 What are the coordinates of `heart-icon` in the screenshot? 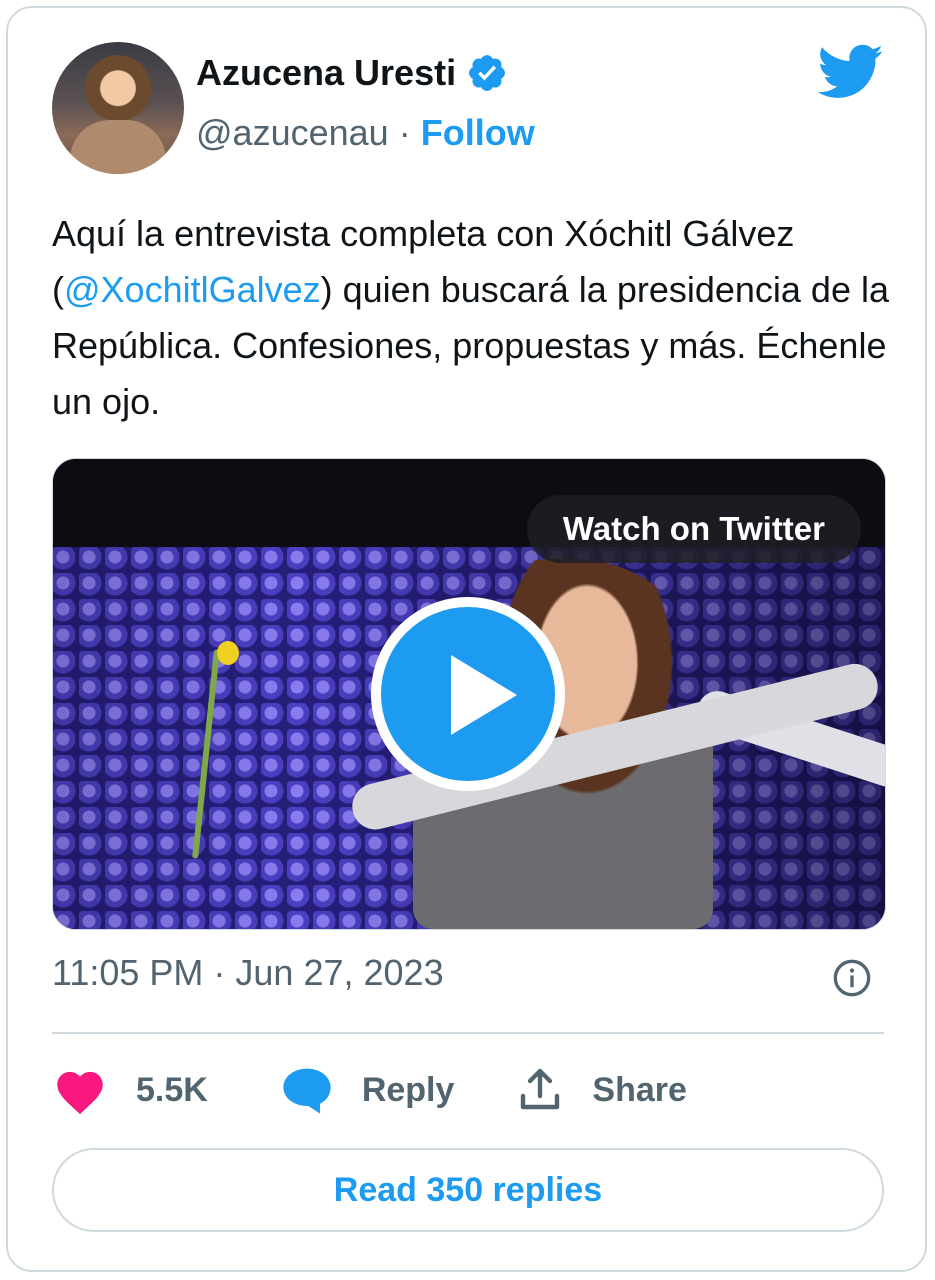 It's located at (80, 1093).